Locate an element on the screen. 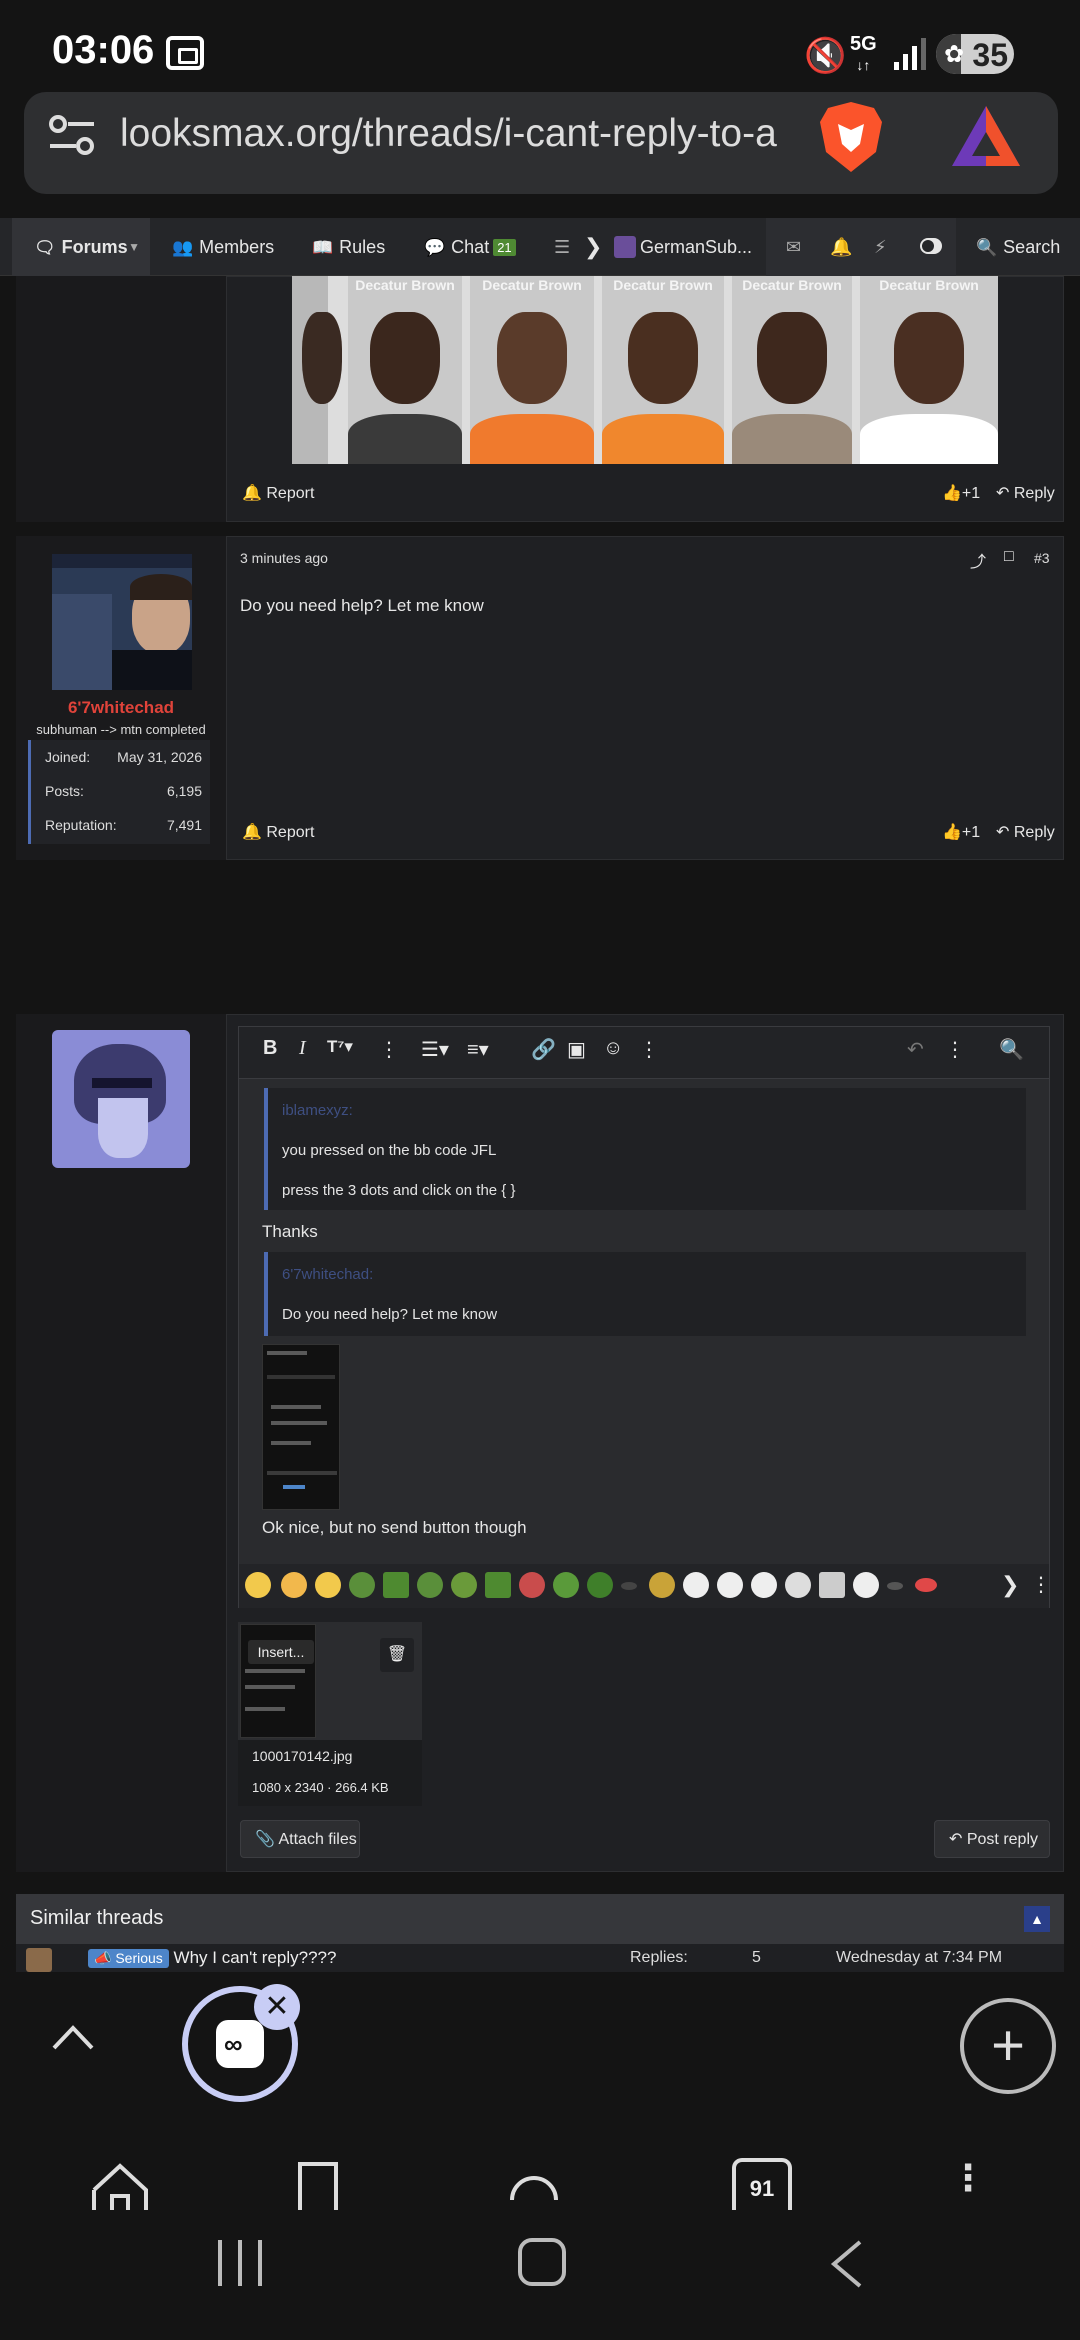 Image resolution: width=1080 pixels, height=2340 pixels. search-icon is located at coordinates (534, 2185).